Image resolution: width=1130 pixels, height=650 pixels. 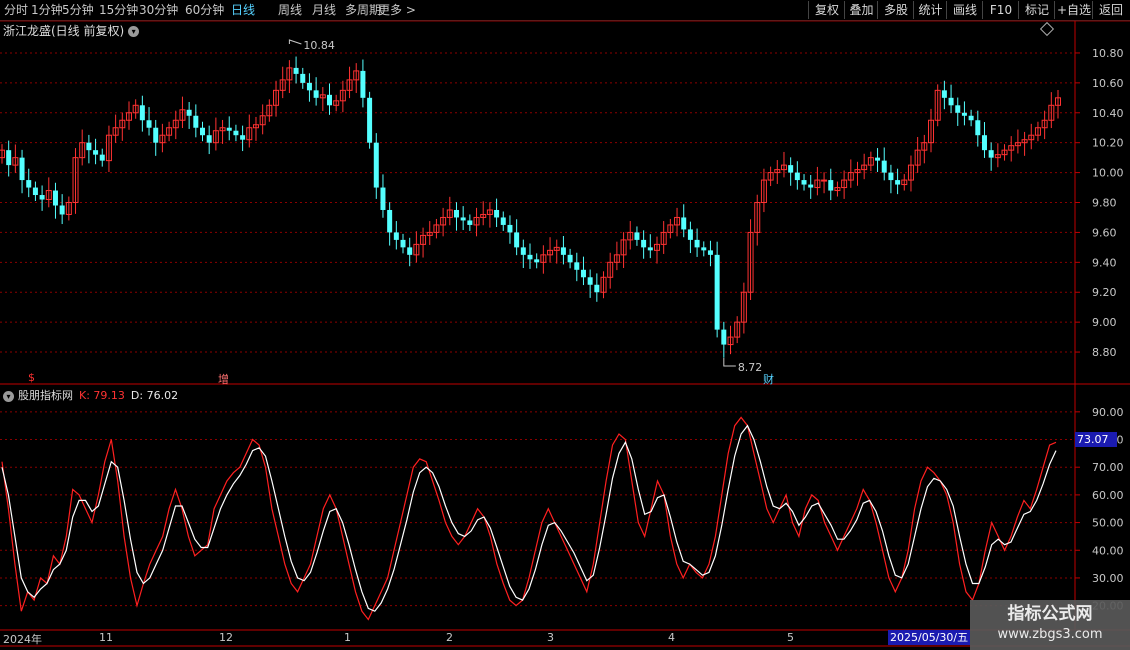 What do you see at coordinates (226, 637) in the screenshot?
I see `x-axis-label: 12` at bounding box center [226, 637].